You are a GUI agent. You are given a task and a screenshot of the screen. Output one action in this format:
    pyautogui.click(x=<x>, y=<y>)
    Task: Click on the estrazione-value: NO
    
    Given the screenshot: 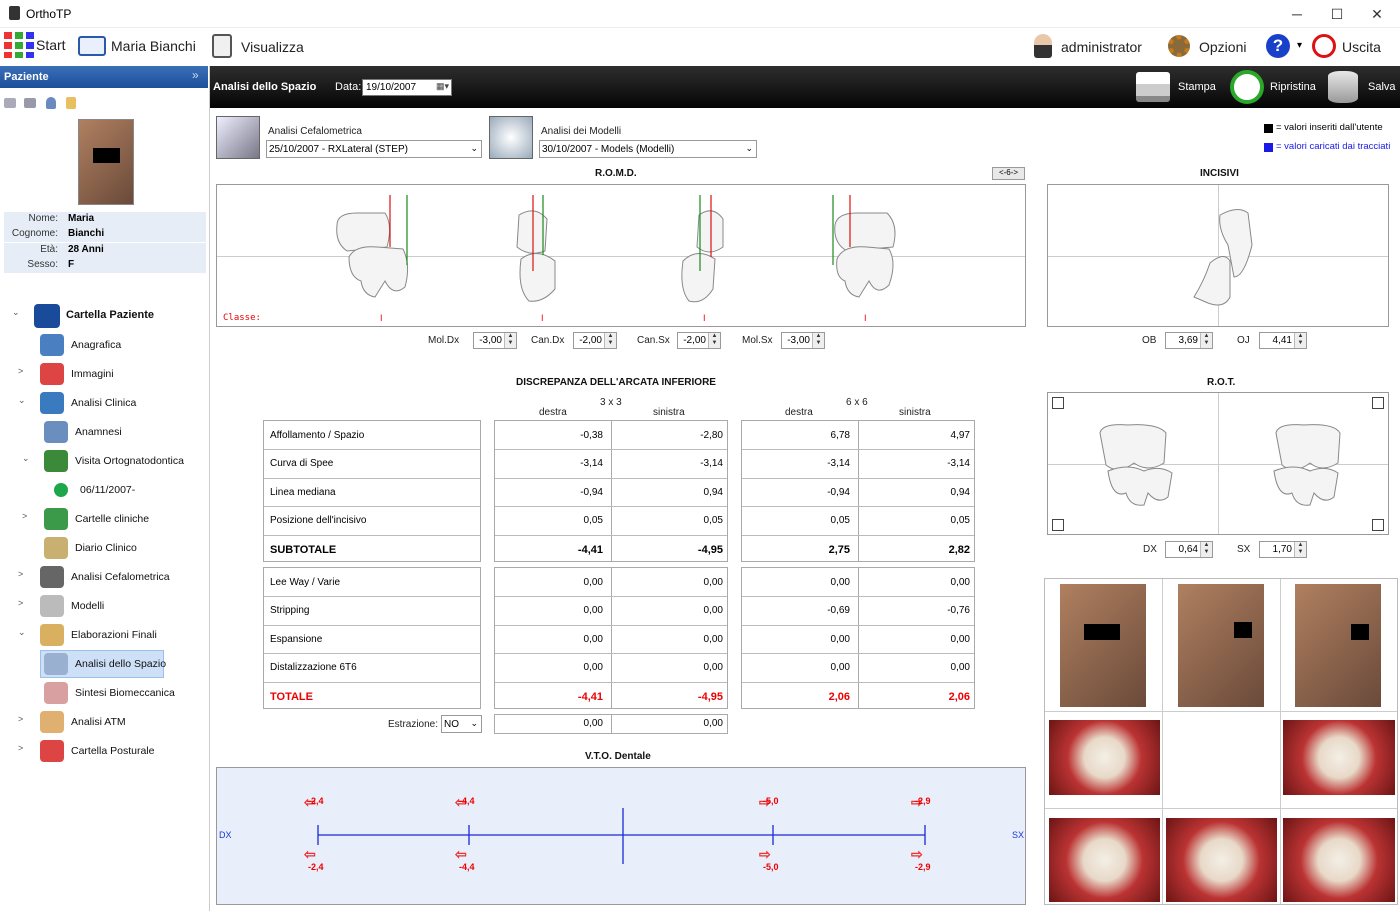 What is the action you would take?
    pyautogui.click(x=451, y=724)
    